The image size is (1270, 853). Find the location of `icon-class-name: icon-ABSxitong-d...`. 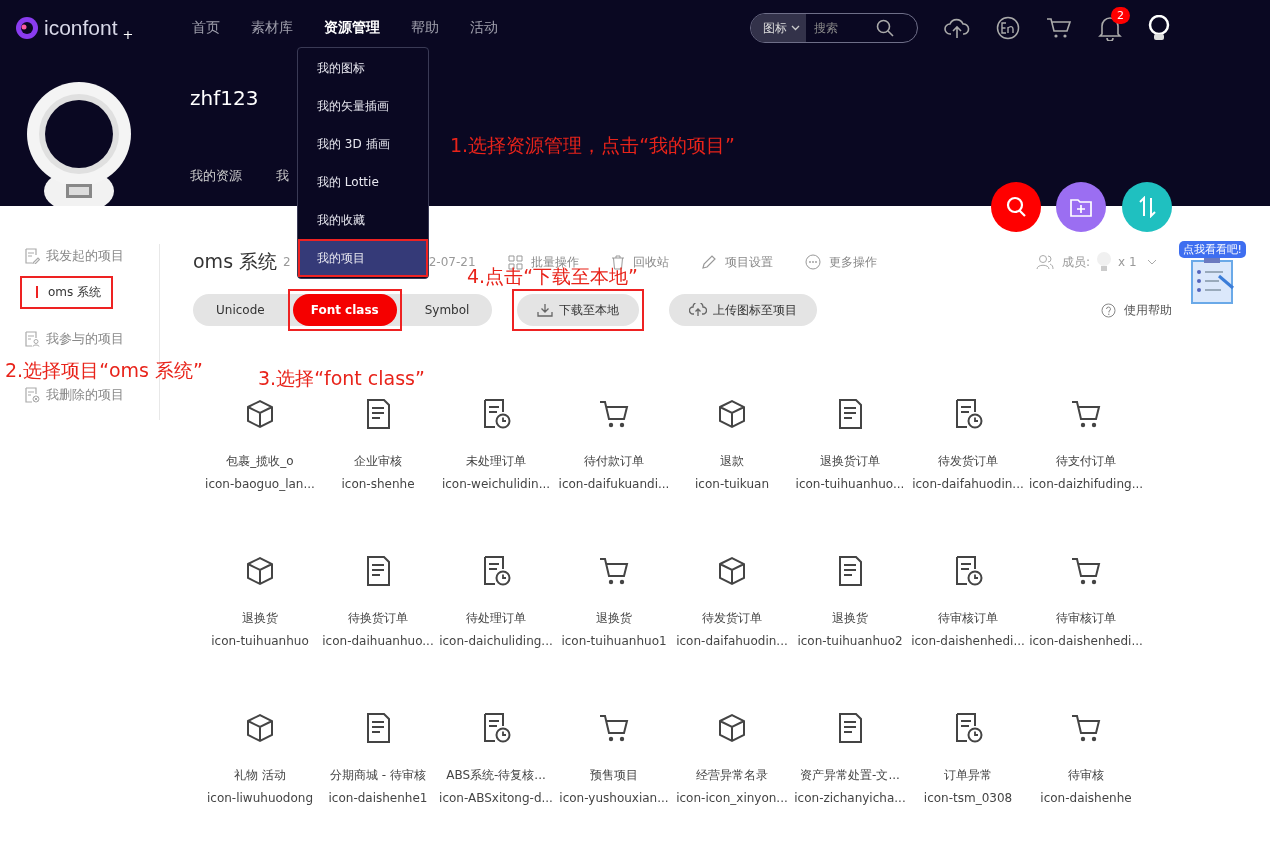

icon-class-name: icon-ABSxitong-d... is located at coordinates (496, 798).